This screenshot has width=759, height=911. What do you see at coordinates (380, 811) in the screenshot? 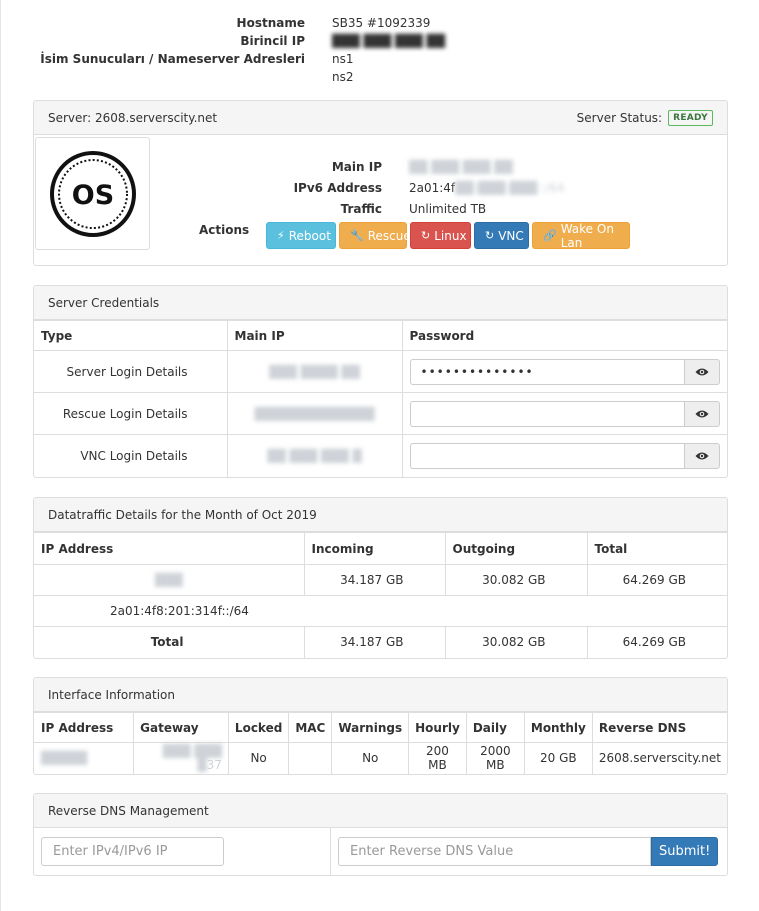
I see `rdns-heading: Reverse DNS Management` at bounding box center [380, 811].